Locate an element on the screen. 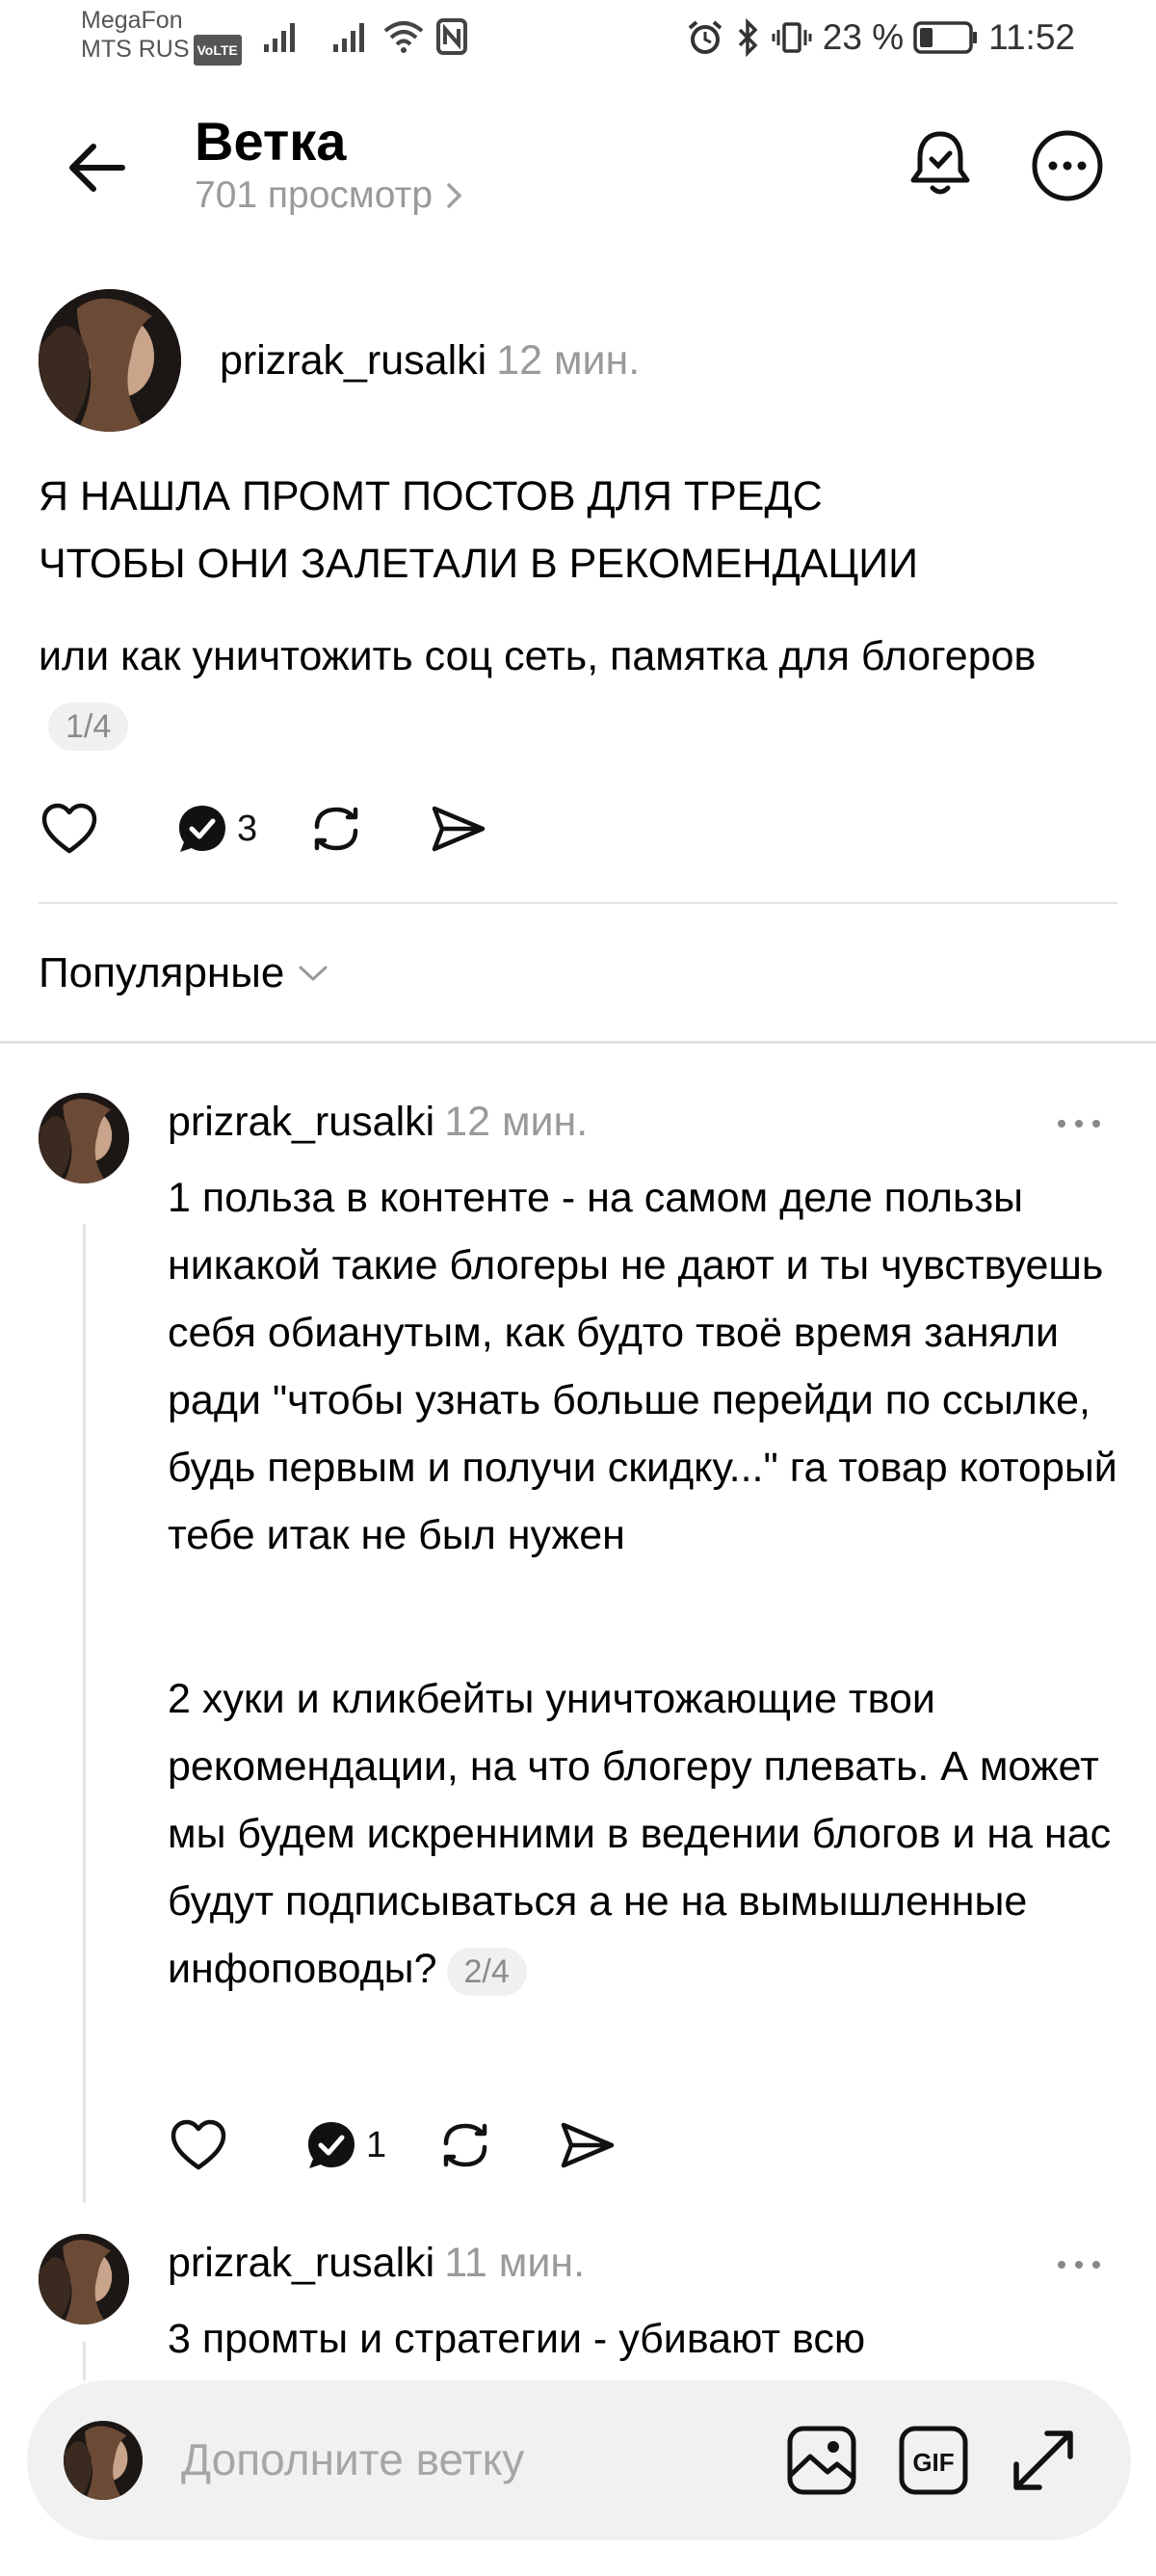 This screenshot has width=1156, height=2576. notify-button is located at coordinates (940, 163).